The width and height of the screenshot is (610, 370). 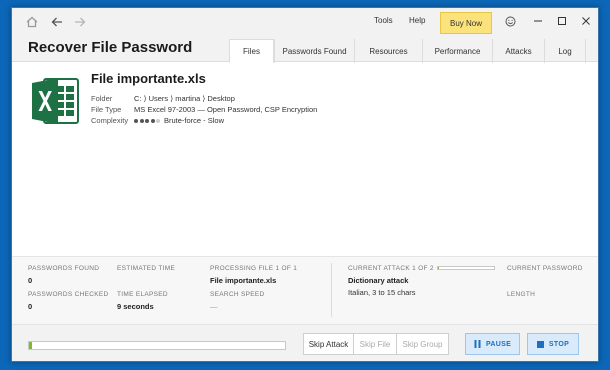 What do you see at coordinates (518, 51) in the screenshot?
I see `tab-attacks: Attacks` at bounding box center [518, 51].